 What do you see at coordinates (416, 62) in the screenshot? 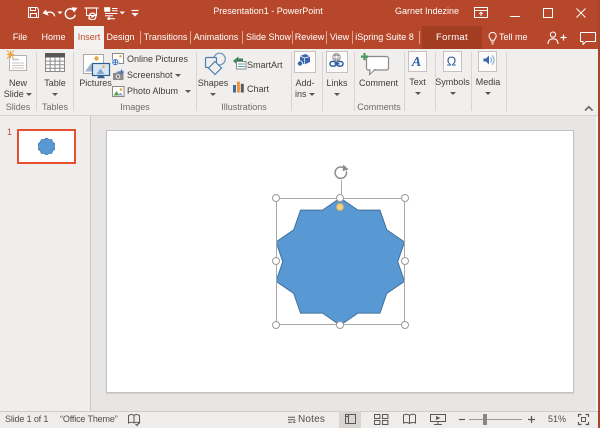
I see `svg-text: A` at bounding box center [416, 62].